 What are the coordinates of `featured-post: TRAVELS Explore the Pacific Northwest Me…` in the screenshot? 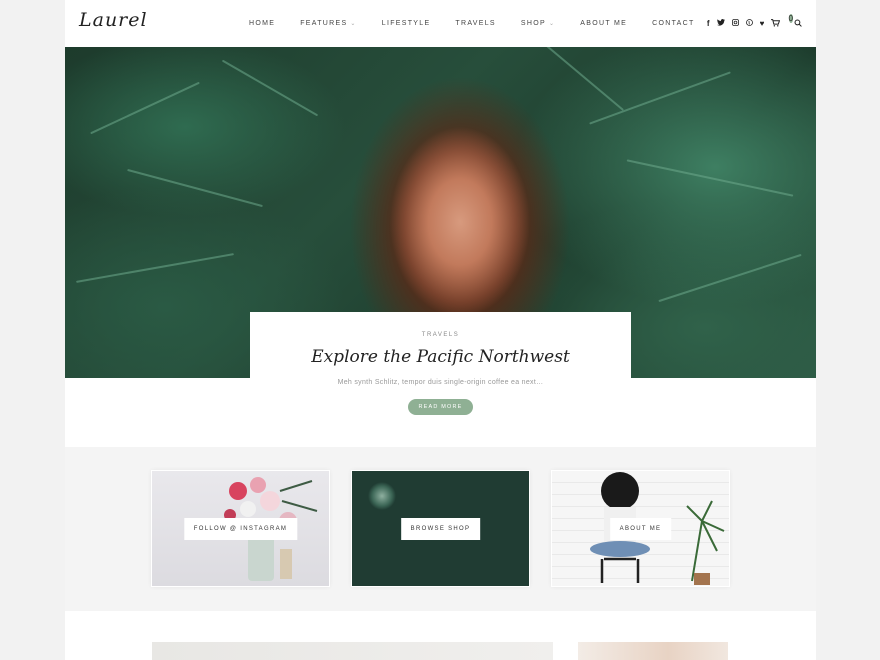 It's located at (440, 363).